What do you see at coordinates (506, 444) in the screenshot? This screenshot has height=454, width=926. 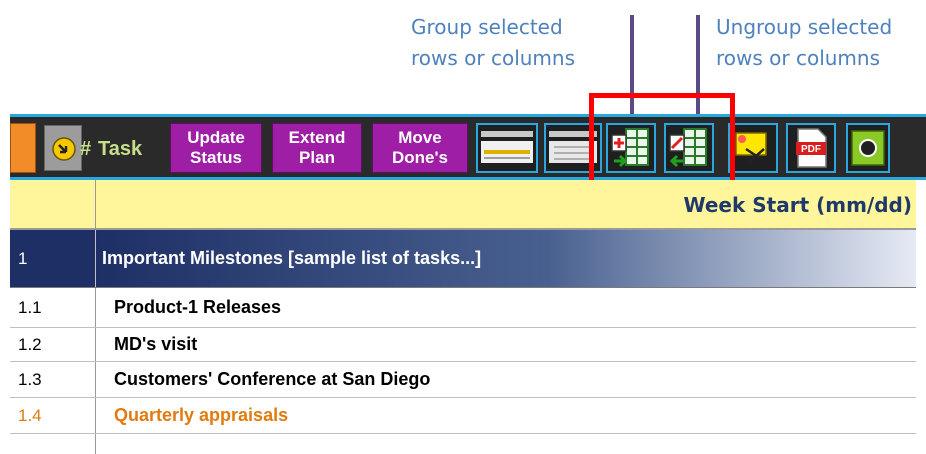 I see `row-task-cell` at bounding box center [506, 444].